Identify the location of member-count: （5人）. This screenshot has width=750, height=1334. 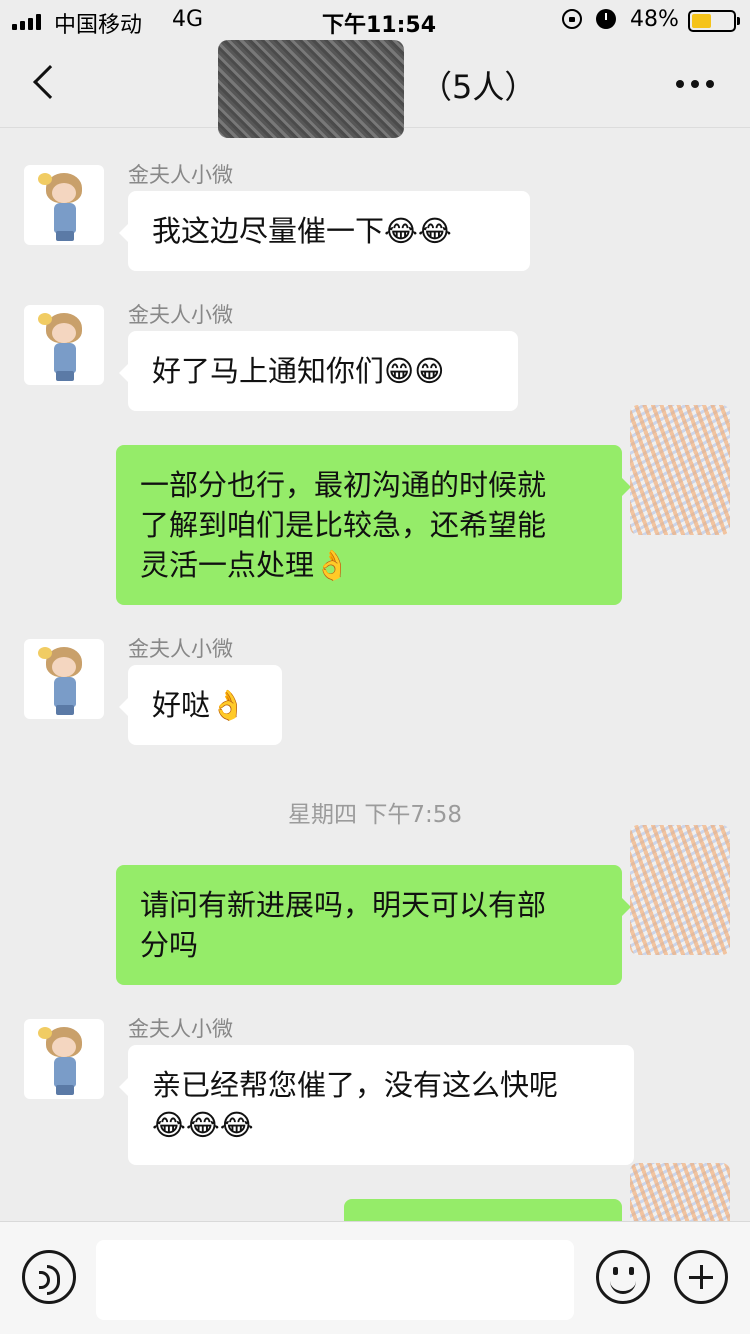
(478, 87).